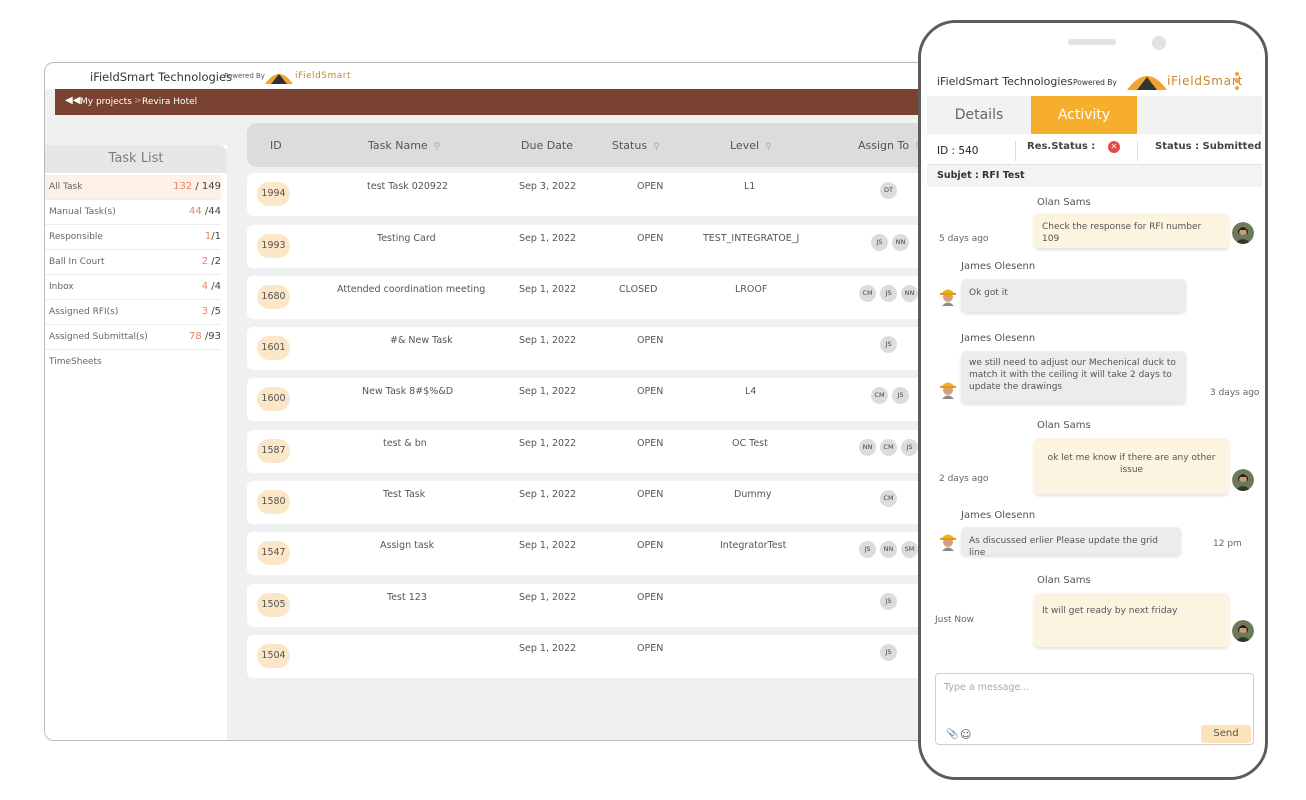 Image resolution: width=1306 pixels, height=800 pixels. Describe the element at coordinates (273, 246) in the screenshot. I see `task-id: 1993` at that location.